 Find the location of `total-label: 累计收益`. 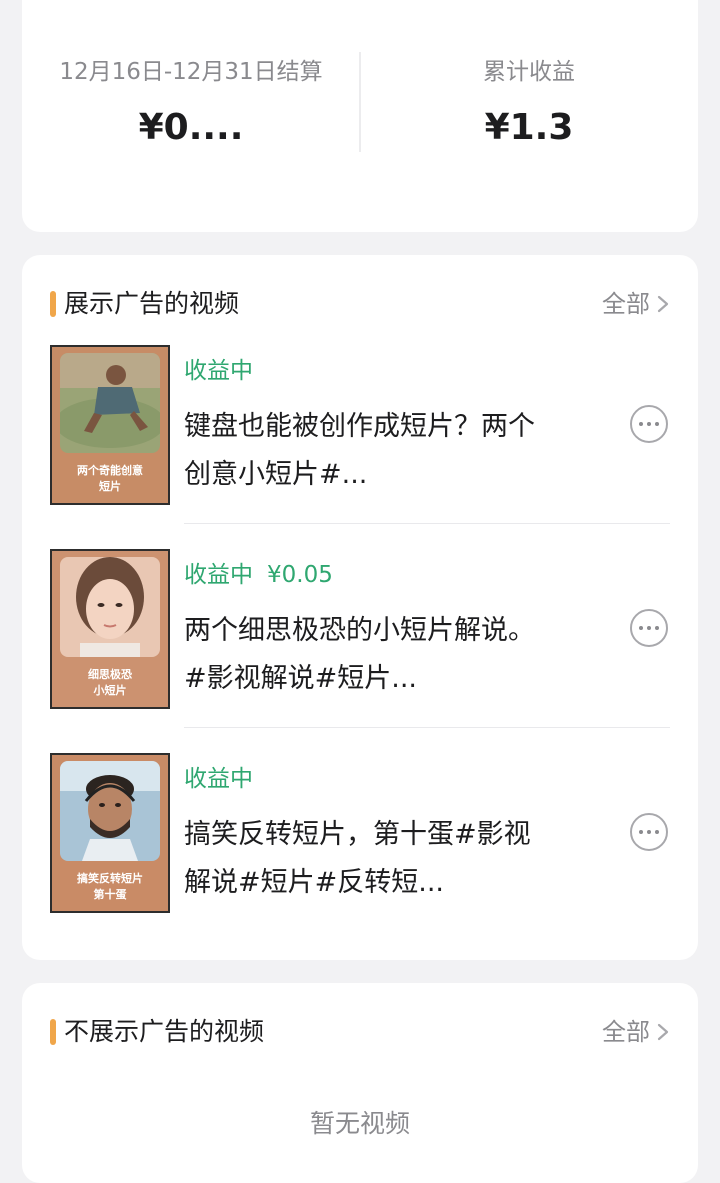

total-label: 累计收益 is located at coordinates (529, 72).